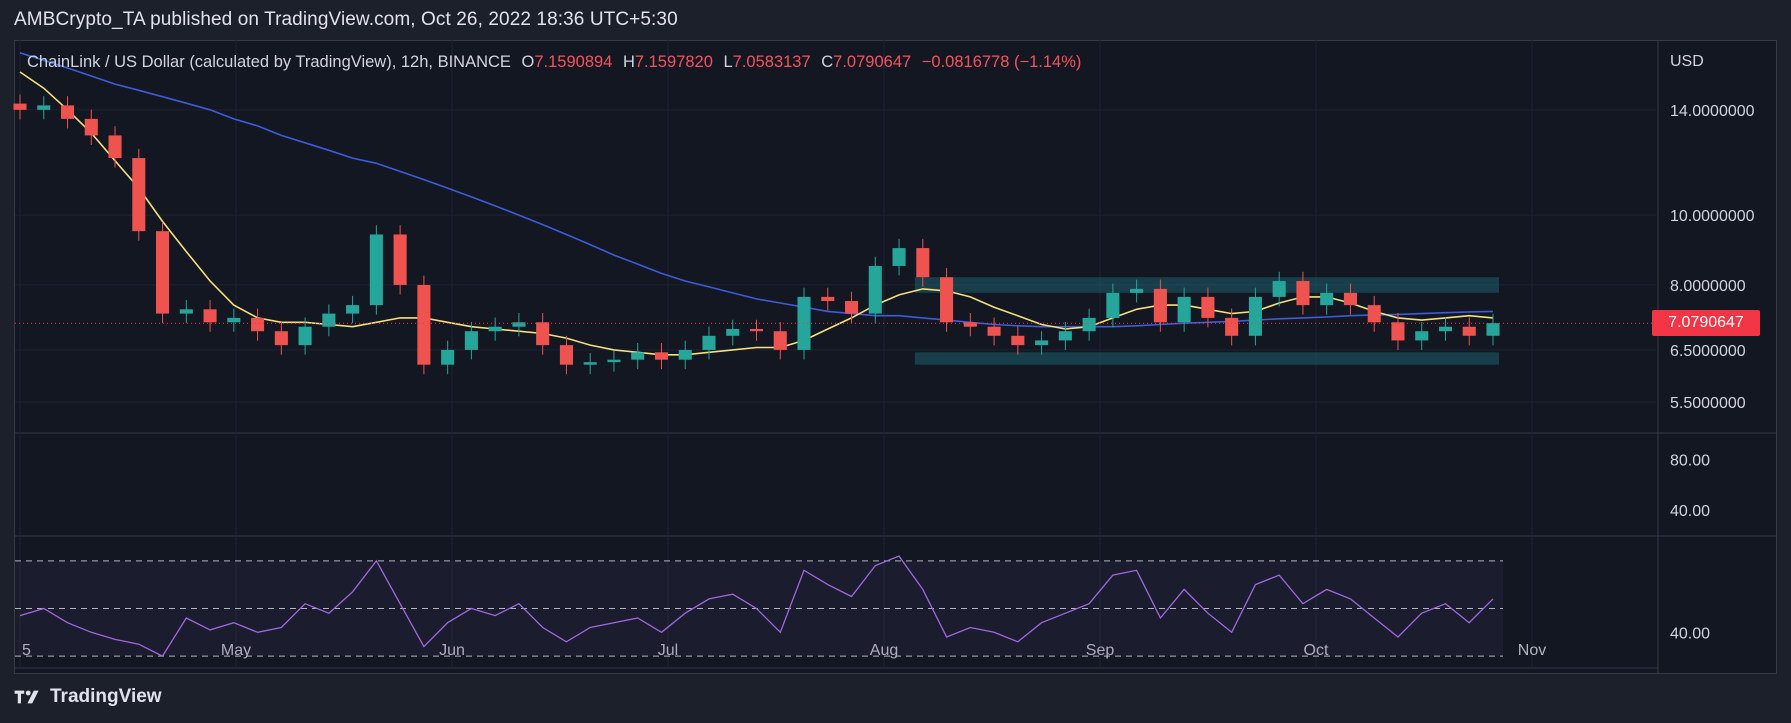  What do you see at coordinates (1708, 351) in the screenshot?
I see `y-tick-label: 6.5000000` at bounding box center [1708, 351].